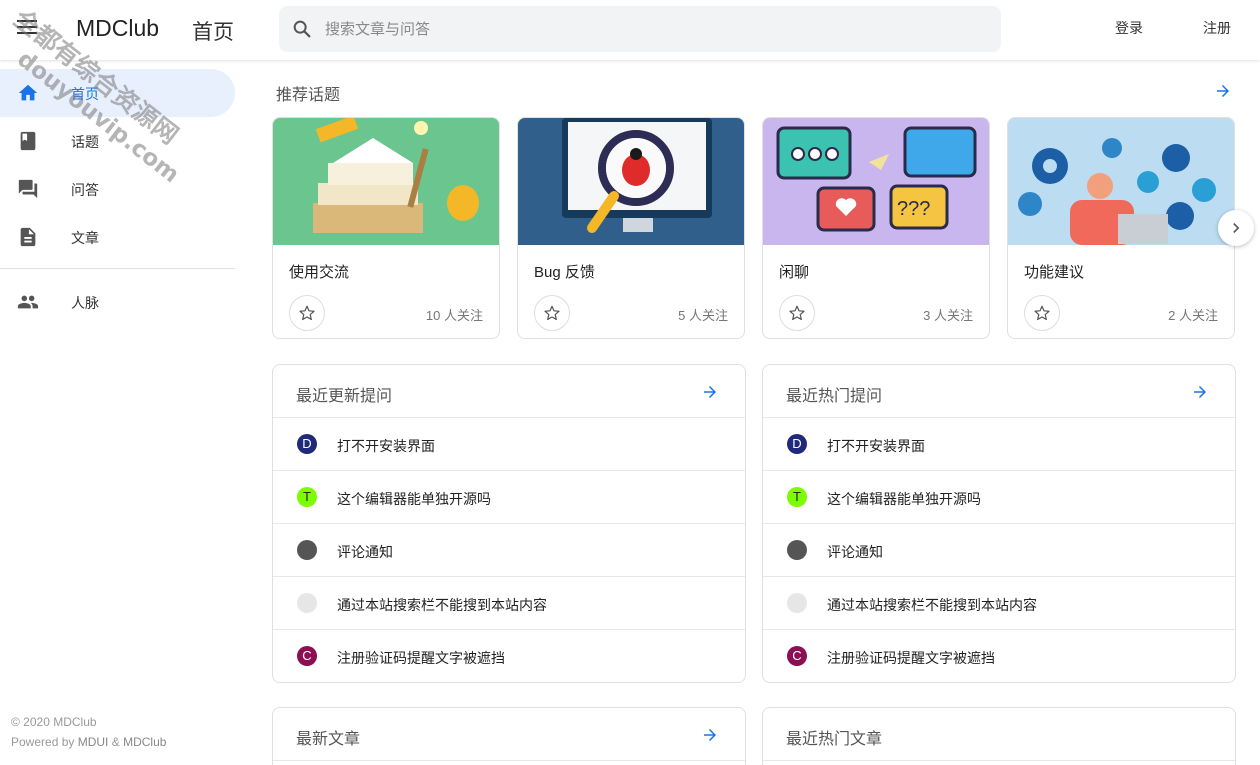  I want to click on chevron-right-icon, so click(1236, 228).